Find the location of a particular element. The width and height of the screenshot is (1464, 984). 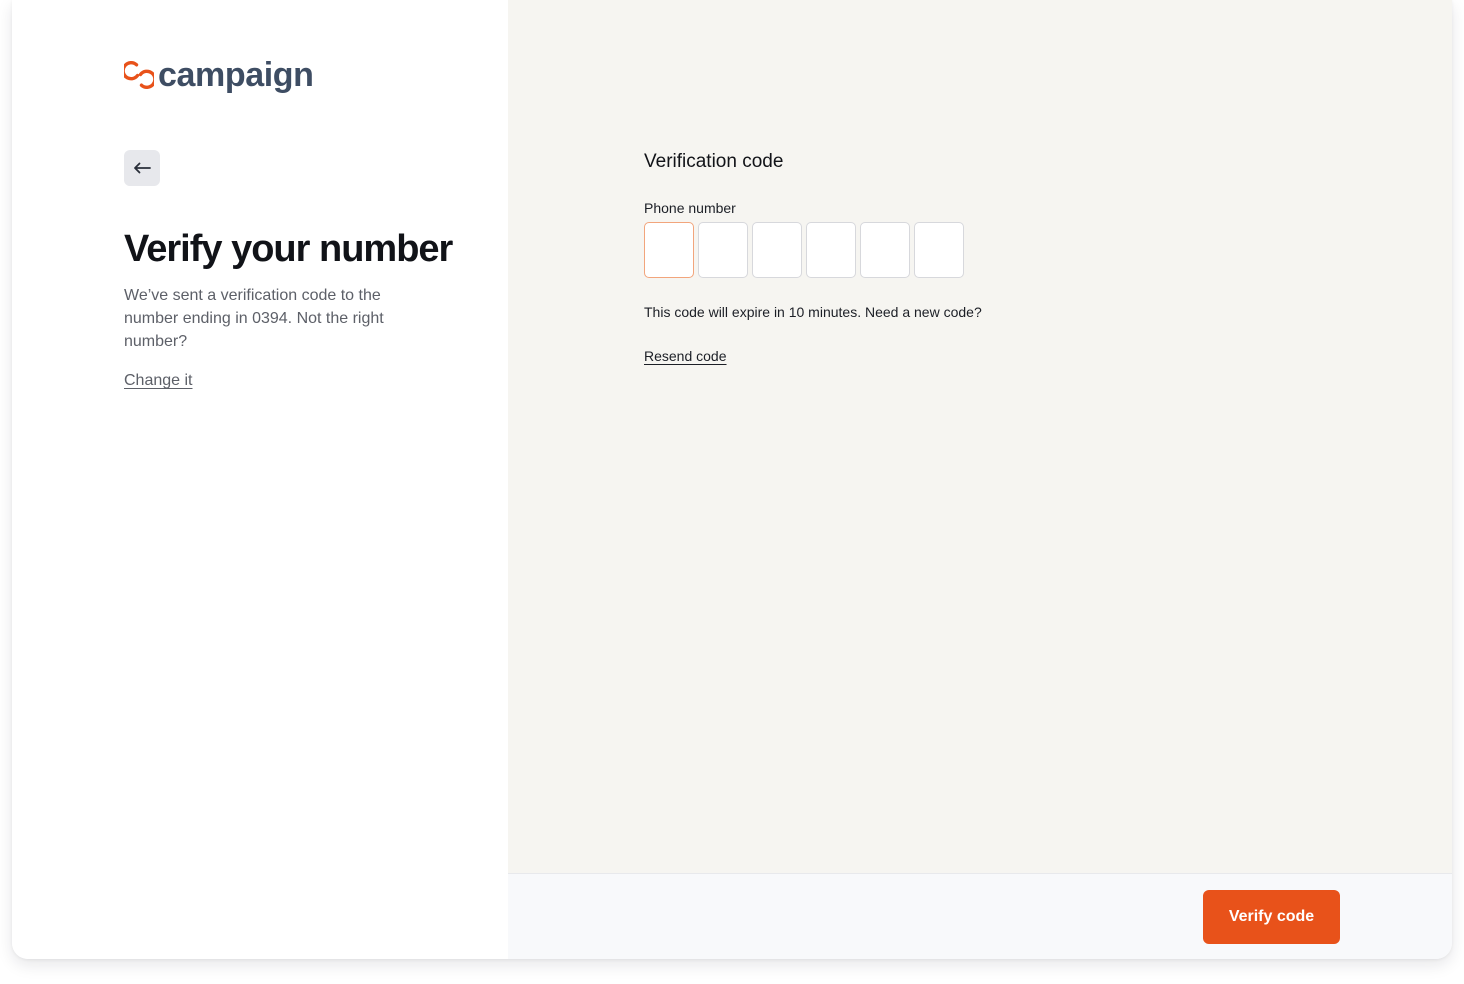

arrow-left-icon is located at coordinates (142, 168).